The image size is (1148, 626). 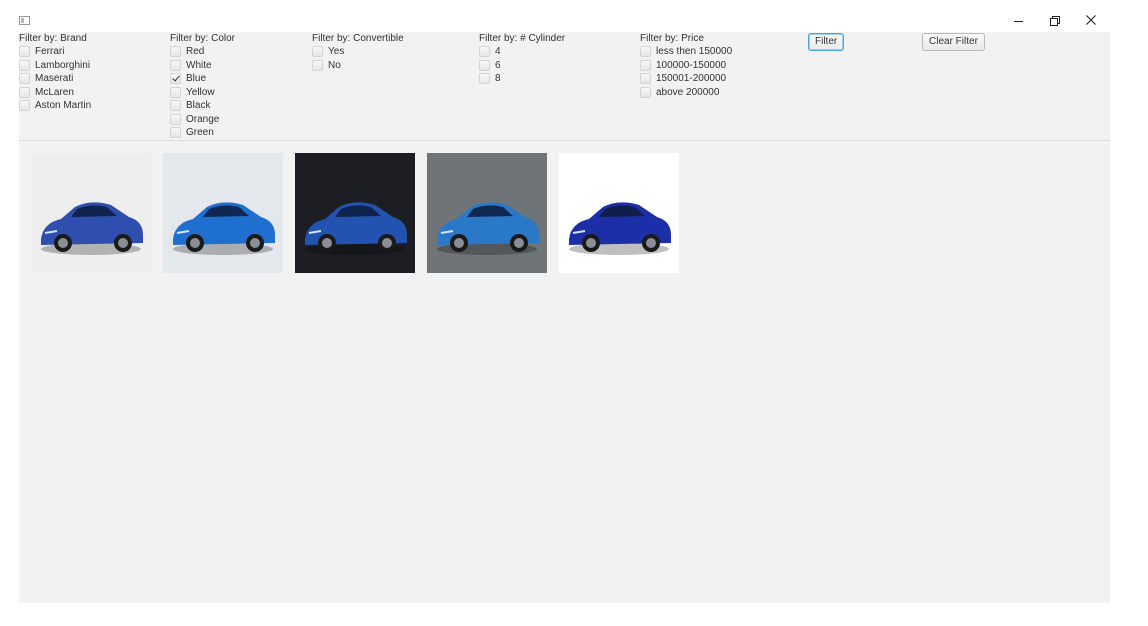 What do you see at coordinates (1018, 20) in the screenshot?
I see `minimize-button` at bounding box center [1018, 20].